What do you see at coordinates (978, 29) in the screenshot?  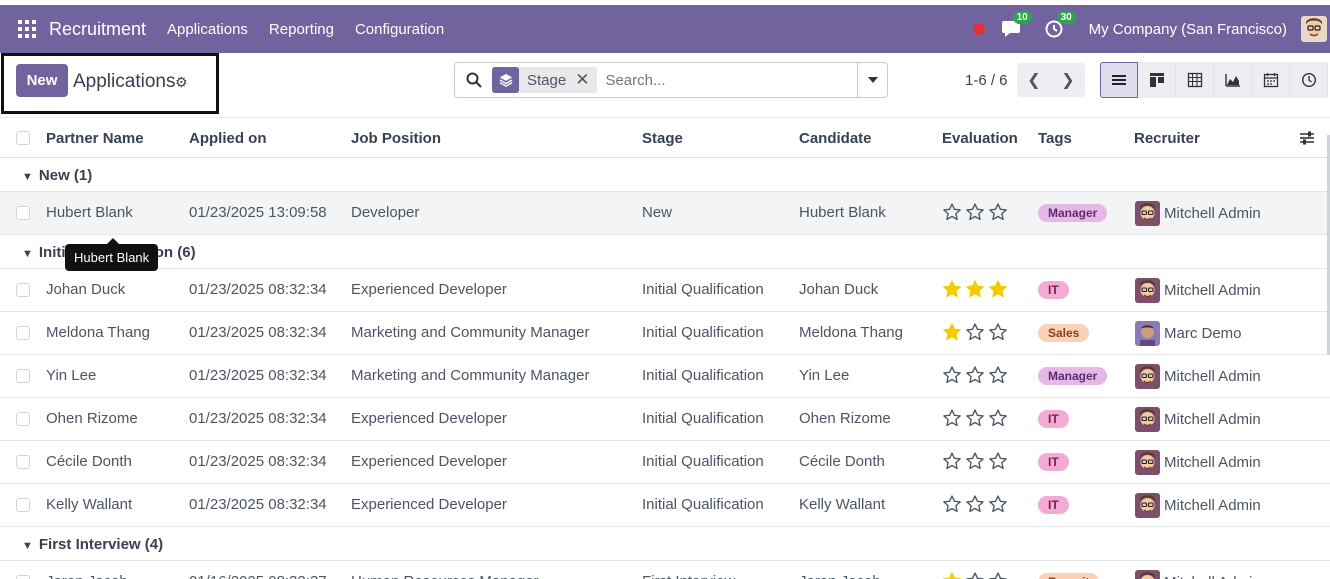 I see `status-dot-icon` at bounding box center [978, 29].